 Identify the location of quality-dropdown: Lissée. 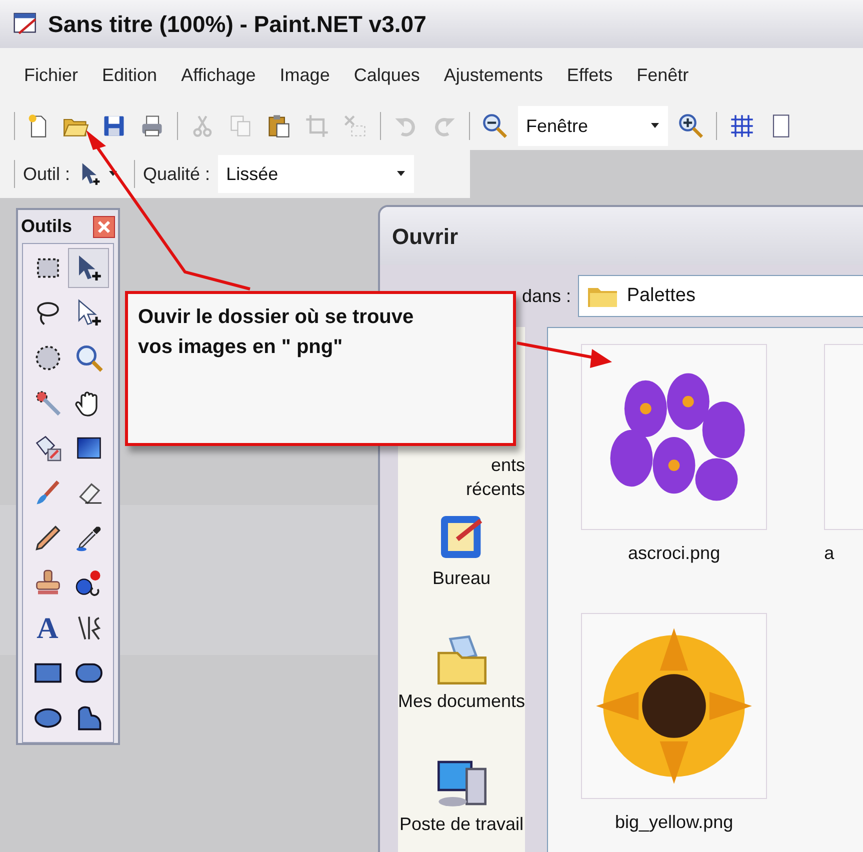
(316, 174).